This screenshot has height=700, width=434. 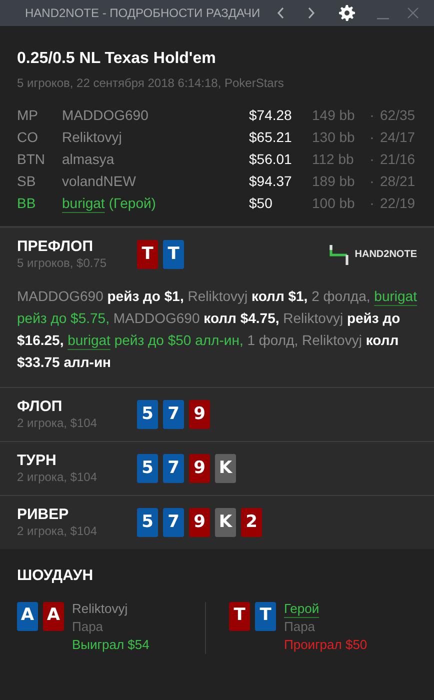 What do you see at coordinates (143, 13) in the screenshot?
I see `window-title: HAND2NOTE - ПОДРОБНОСТИ РАЗДАЧИ` at bounding box center [143, 13].